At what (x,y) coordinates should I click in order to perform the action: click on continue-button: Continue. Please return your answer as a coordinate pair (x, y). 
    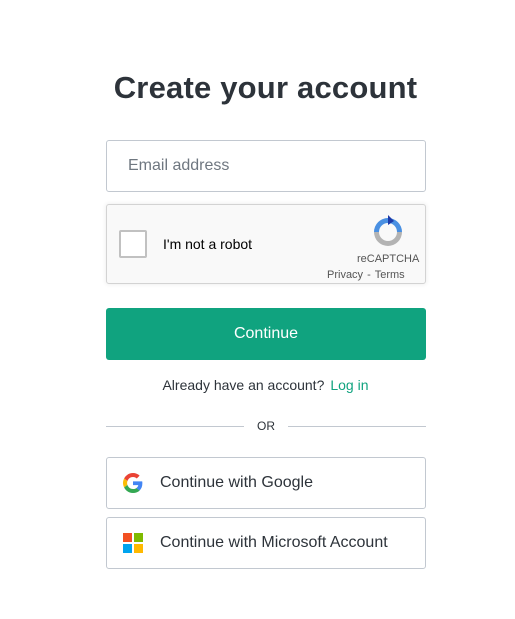
    Looking at the image, I should click on (266, 334).